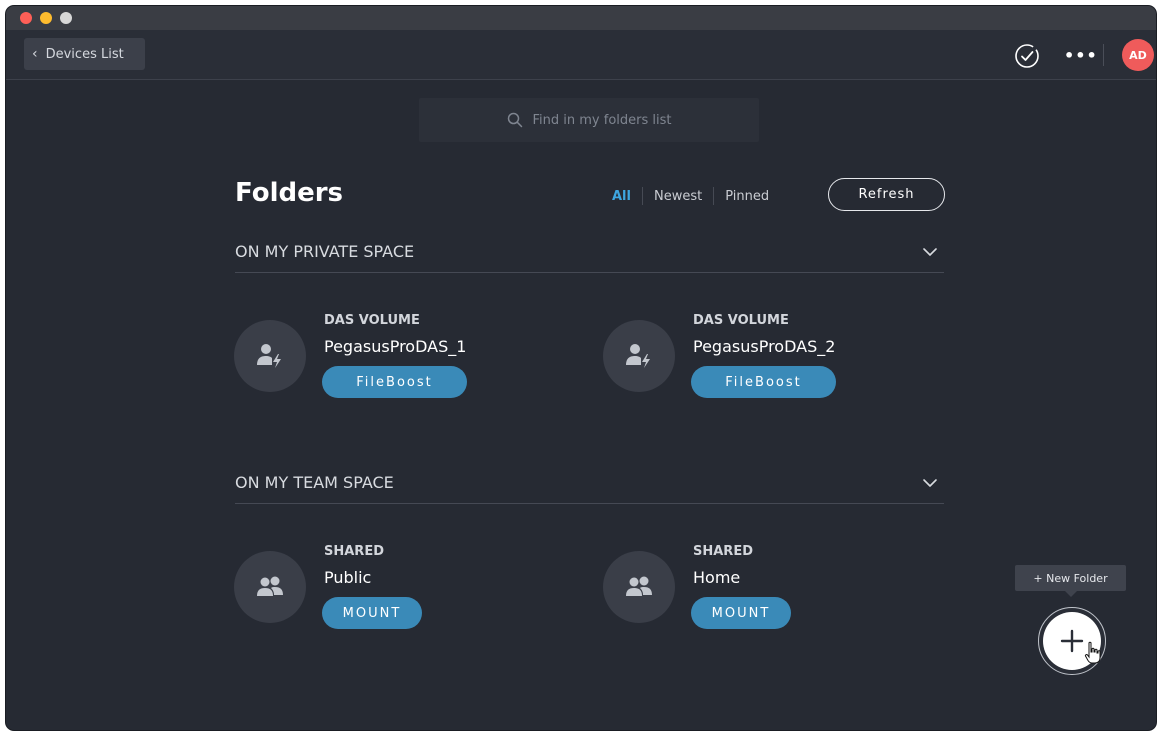 This screenshot has height=734, width=1162. What do you see at coordinates (1103, 55) in the screenshot?
I see `toolbar-divider` at bounding box center [1103, 55].